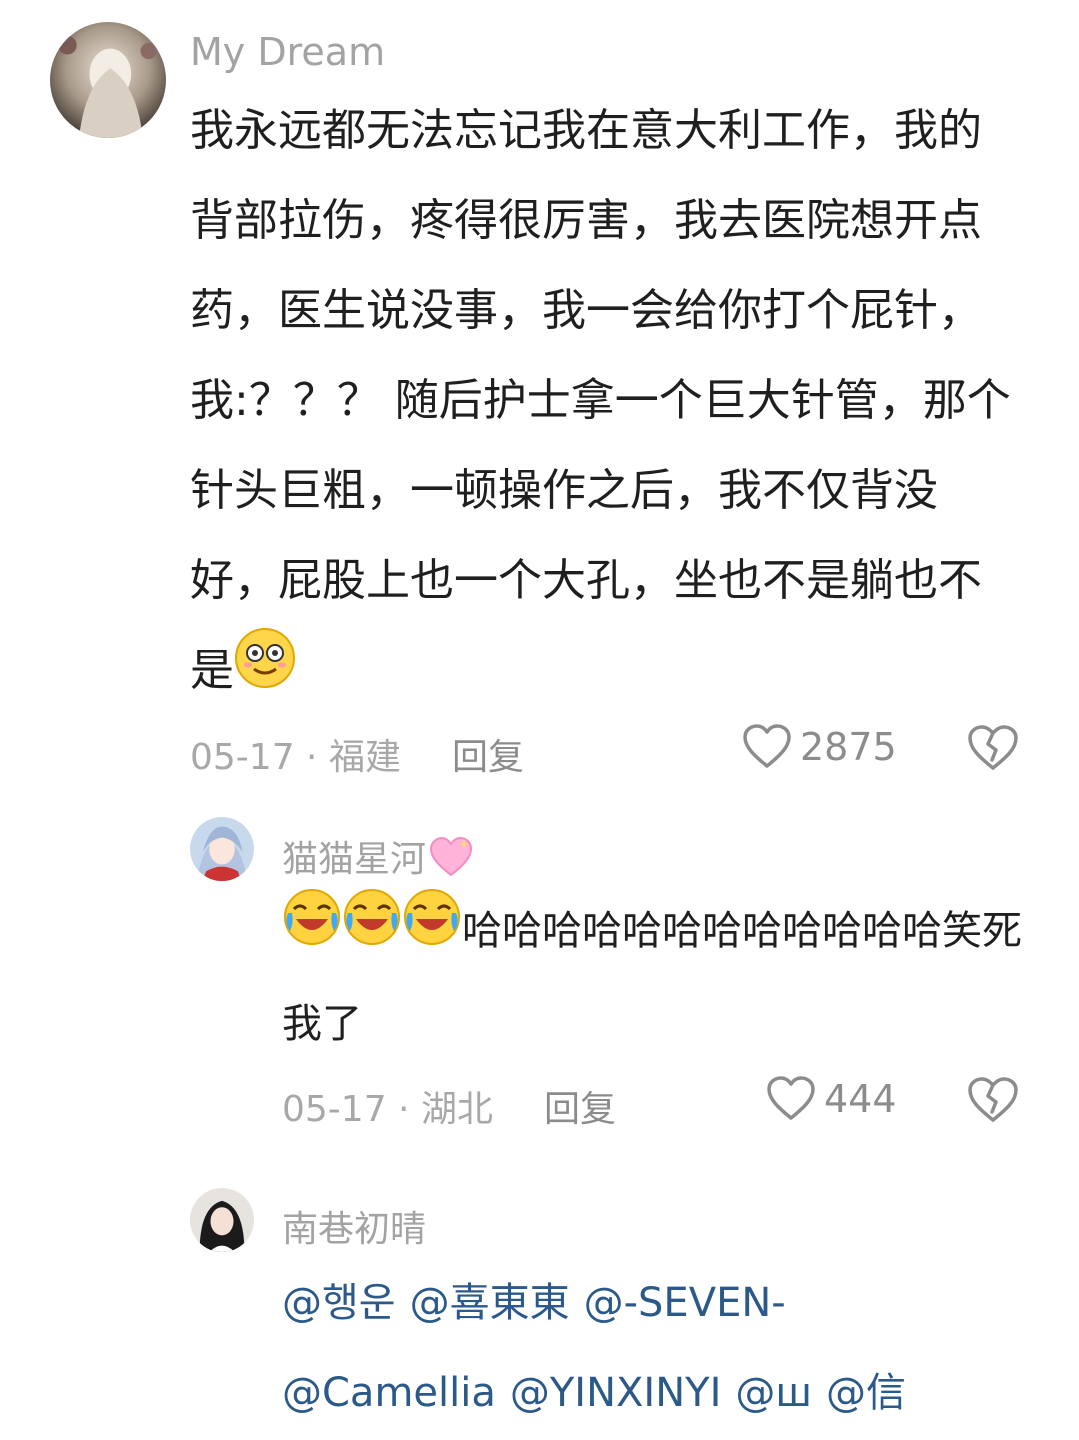  Describe the element at coordinates (339, 1303) in the screenshot. I see `mention-link: @행운` at that location.